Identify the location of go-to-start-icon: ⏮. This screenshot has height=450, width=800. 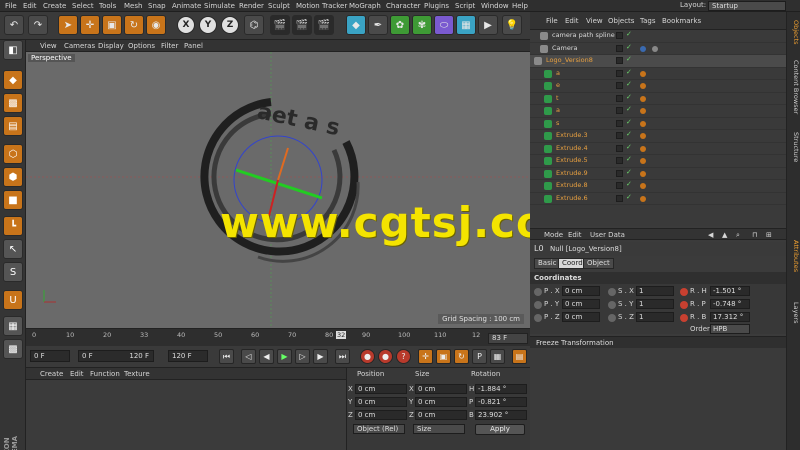
(226, 356).